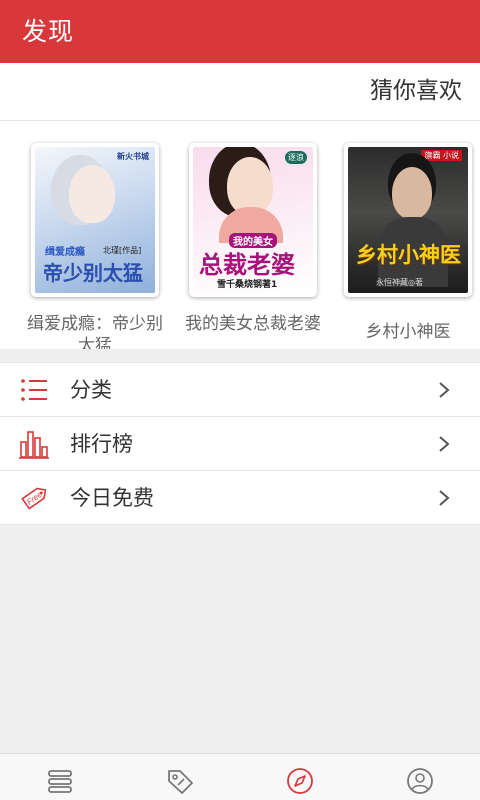  Describe the element at coordinates (95, 331) in the screenshot. I see `book-title: 缉爱成瘾：帝少别太猛` at that location.